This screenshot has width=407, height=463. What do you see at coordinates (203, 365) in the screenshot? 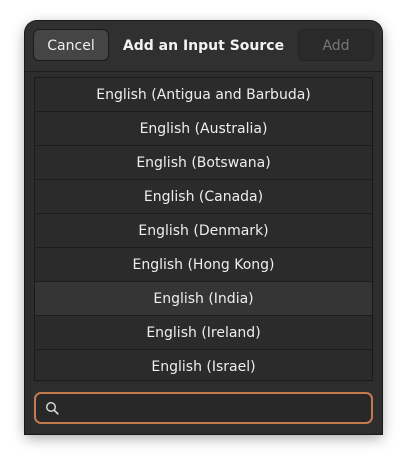
I see `list-item: English (Israel)` at bounding box center [203, 365].